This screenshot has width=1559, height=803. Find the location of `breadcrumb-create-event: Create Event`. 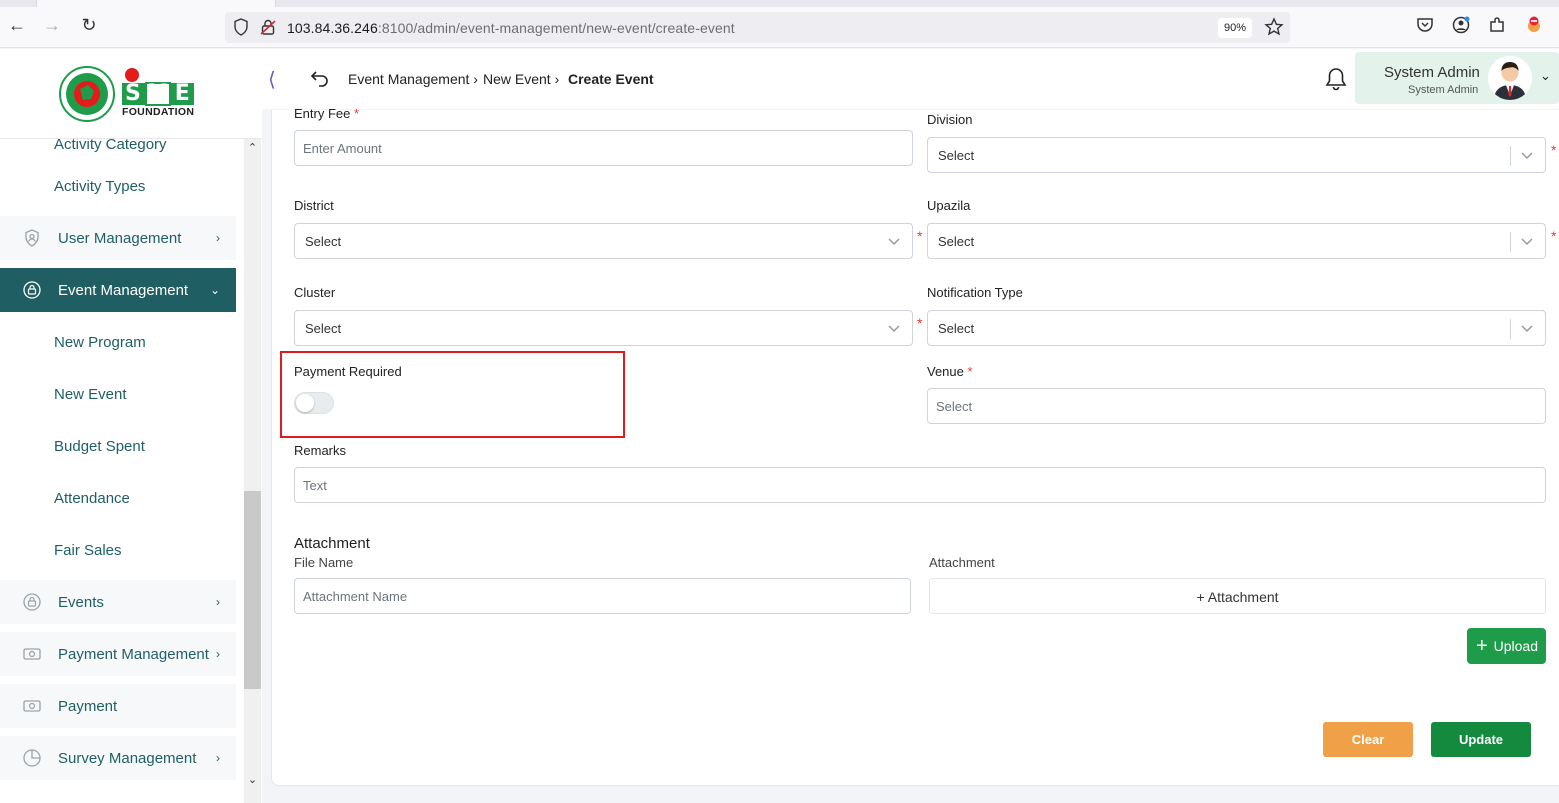

breadcrumb-create-event: Create Event is located at coordinates (611, 79).